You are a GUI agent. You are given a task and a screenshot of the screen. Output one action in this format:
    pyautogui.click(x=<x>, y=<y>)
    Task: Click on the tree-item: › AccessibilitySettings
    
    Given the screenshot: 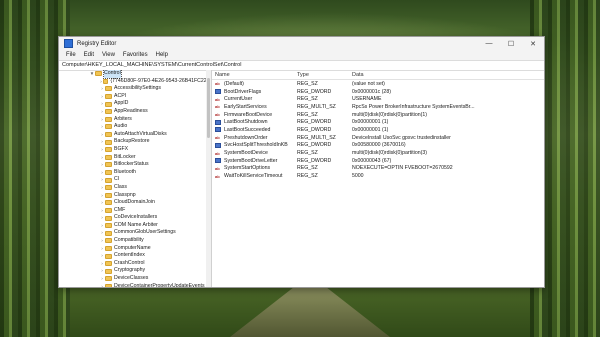 What is the action you would take?
    pyautogui.click(x=135, y=89)
    